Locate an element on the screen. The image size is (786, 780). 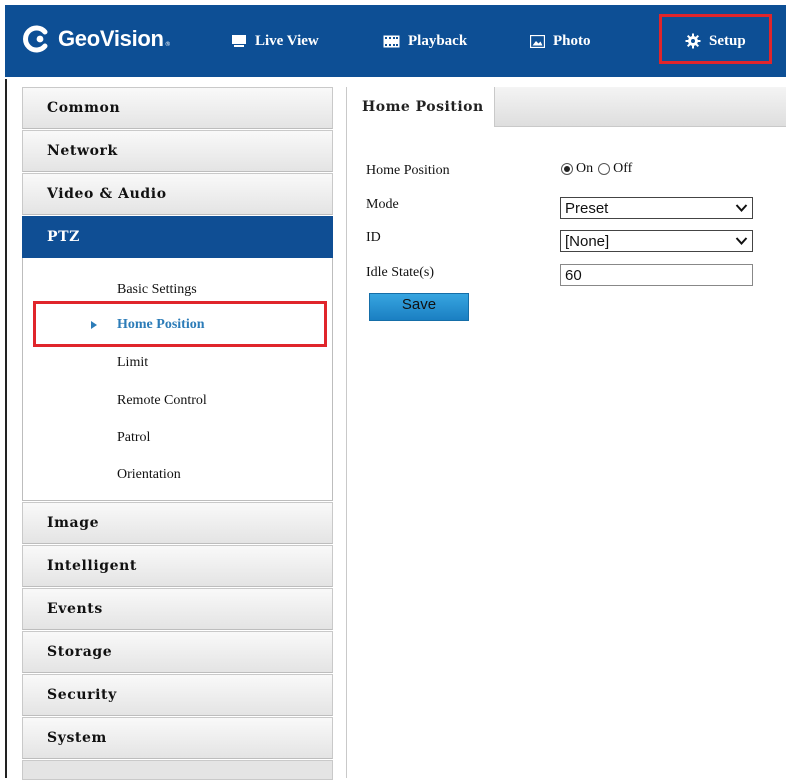
home-position-highlight-box is located at coordinates (180, 324).